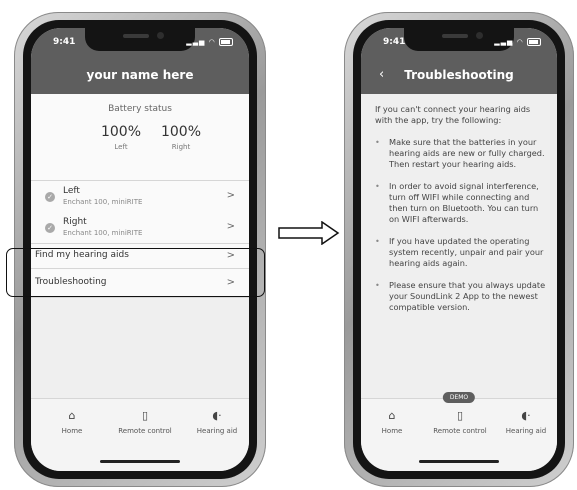 This screenshot has height=490, width=577. I want to click on battery-right-value: 100%, so click(181, 132).